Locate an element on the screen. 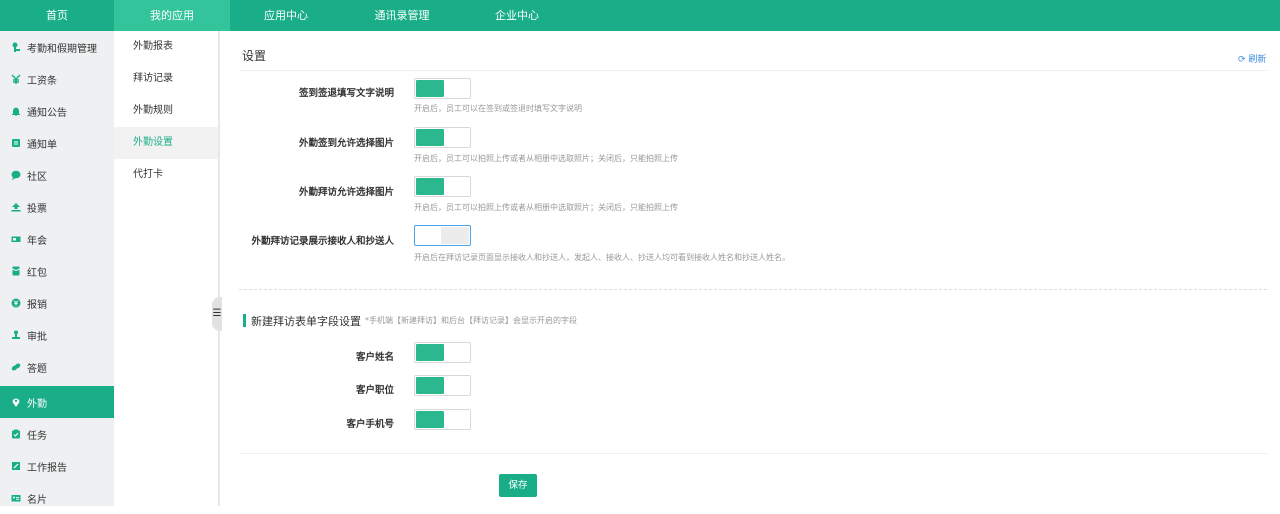  sidebar-item-announcements: 通知公告 is located at coordinates (57, 111).